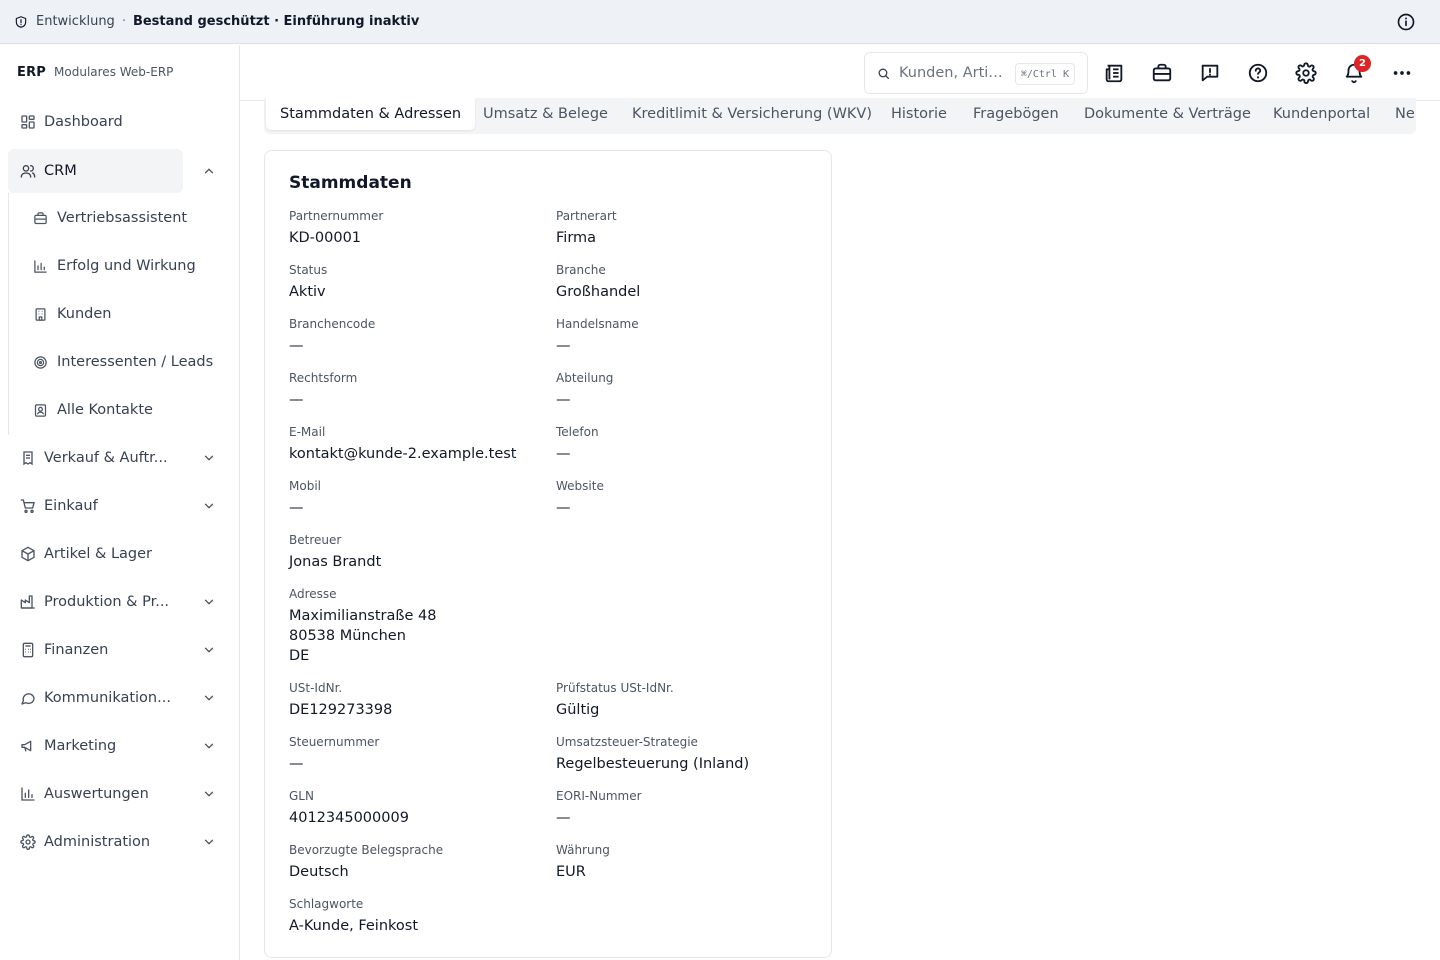 The width and height of the screenshot is (1440, 960). What do you see at coordinates (80, 746) in the screenshot?
I see `sidebar-item-label: Marketing` at bounding box center [80, 746].